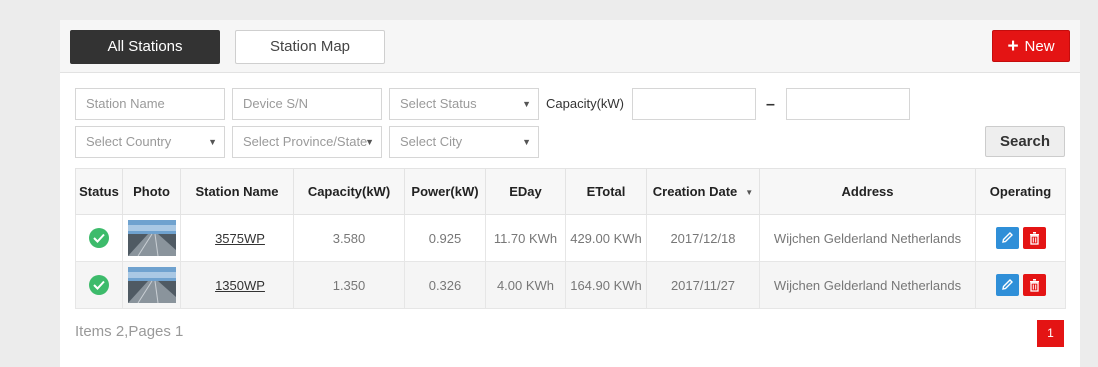  Describe the element at coordinates (1020, 191) in the screenshot. I see `col-header-operating: Operating` at that location.